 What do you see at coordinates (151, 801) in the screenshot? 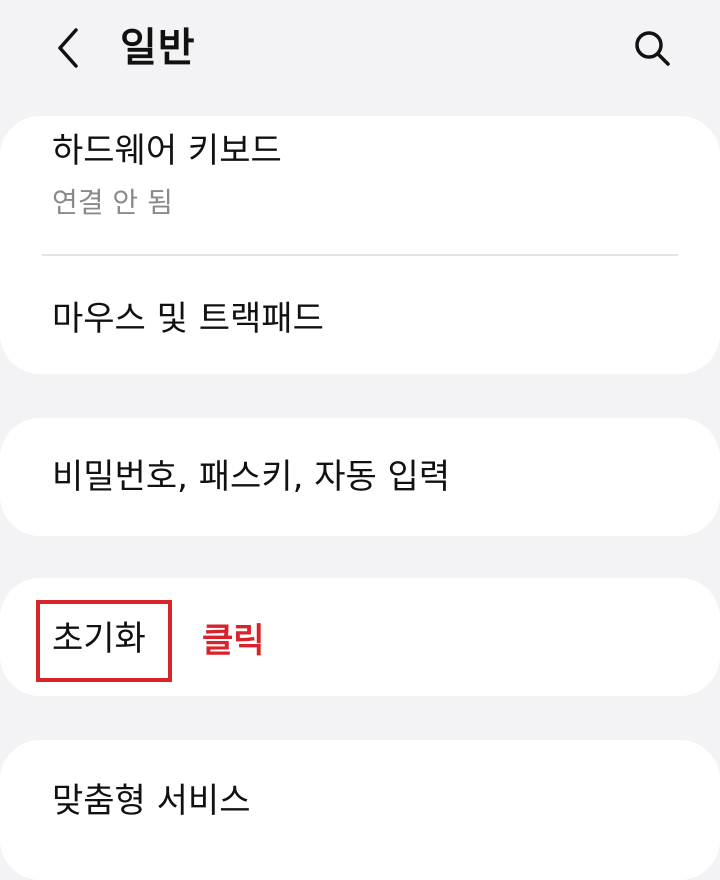
I see `customization-service-title: 맞춤형 서비스` at bounding box center [151, 801].